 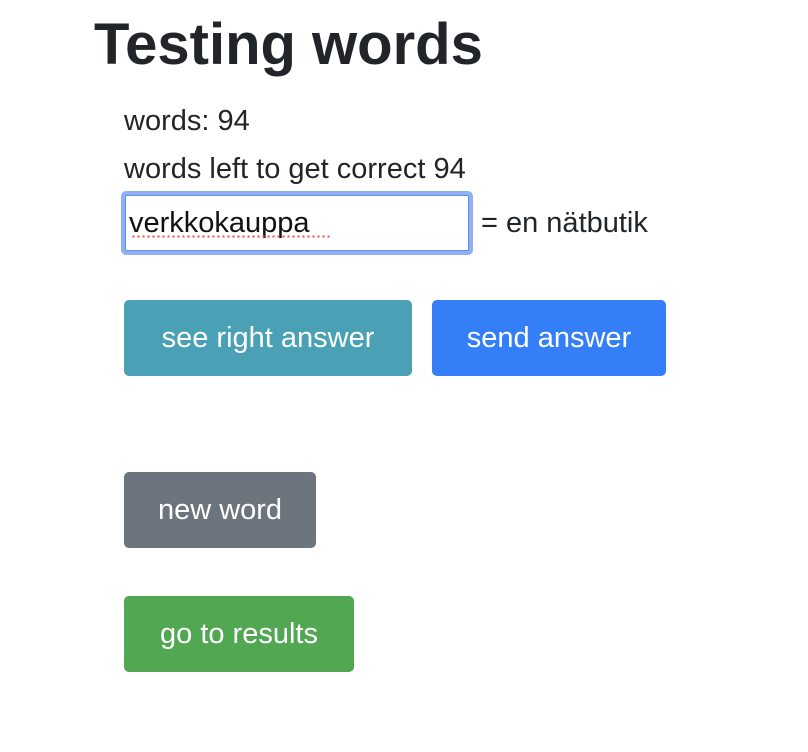 What do you see at coordinates (239, 634) in the screenshot?
I see `go-to-results-button: go to results` at bounding box center [239, 634].